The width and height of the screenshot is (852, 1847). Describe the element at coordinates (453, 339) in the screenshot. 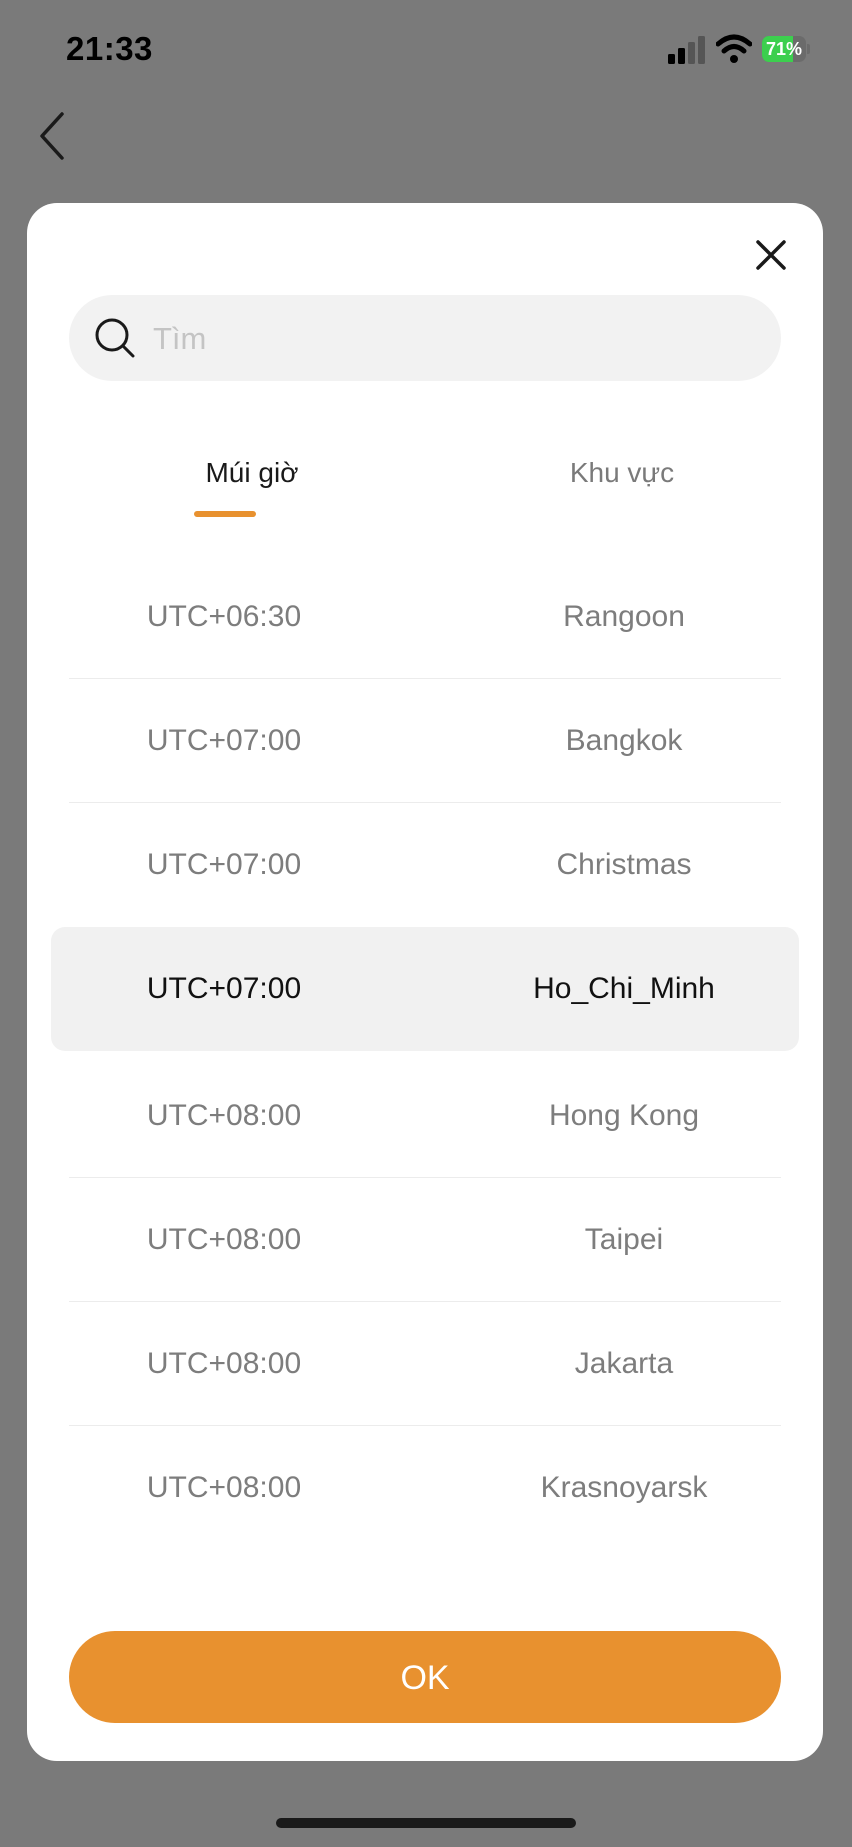

I see `search-input` at that location.